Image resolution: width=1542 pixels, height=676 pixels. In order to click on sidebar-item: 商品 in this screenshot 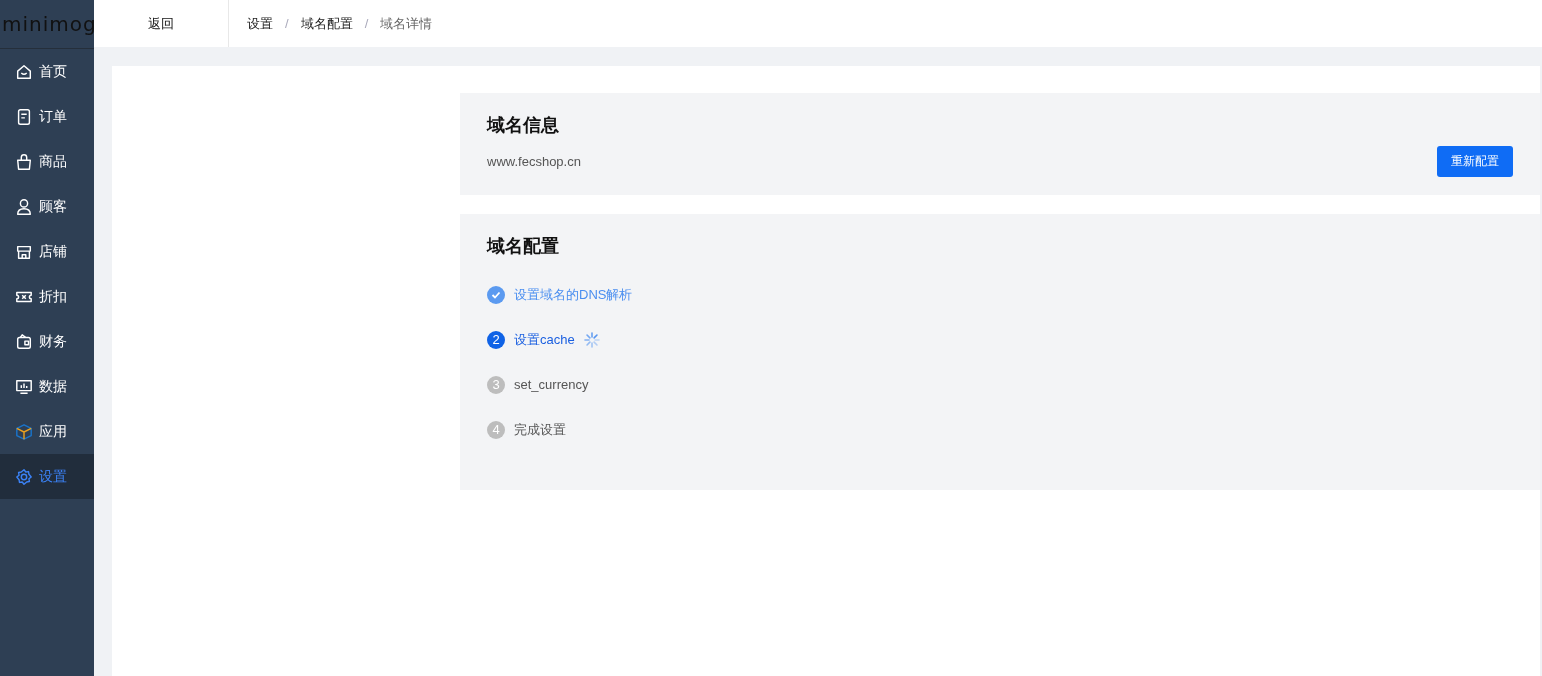, I will do `click(47, 161)`.